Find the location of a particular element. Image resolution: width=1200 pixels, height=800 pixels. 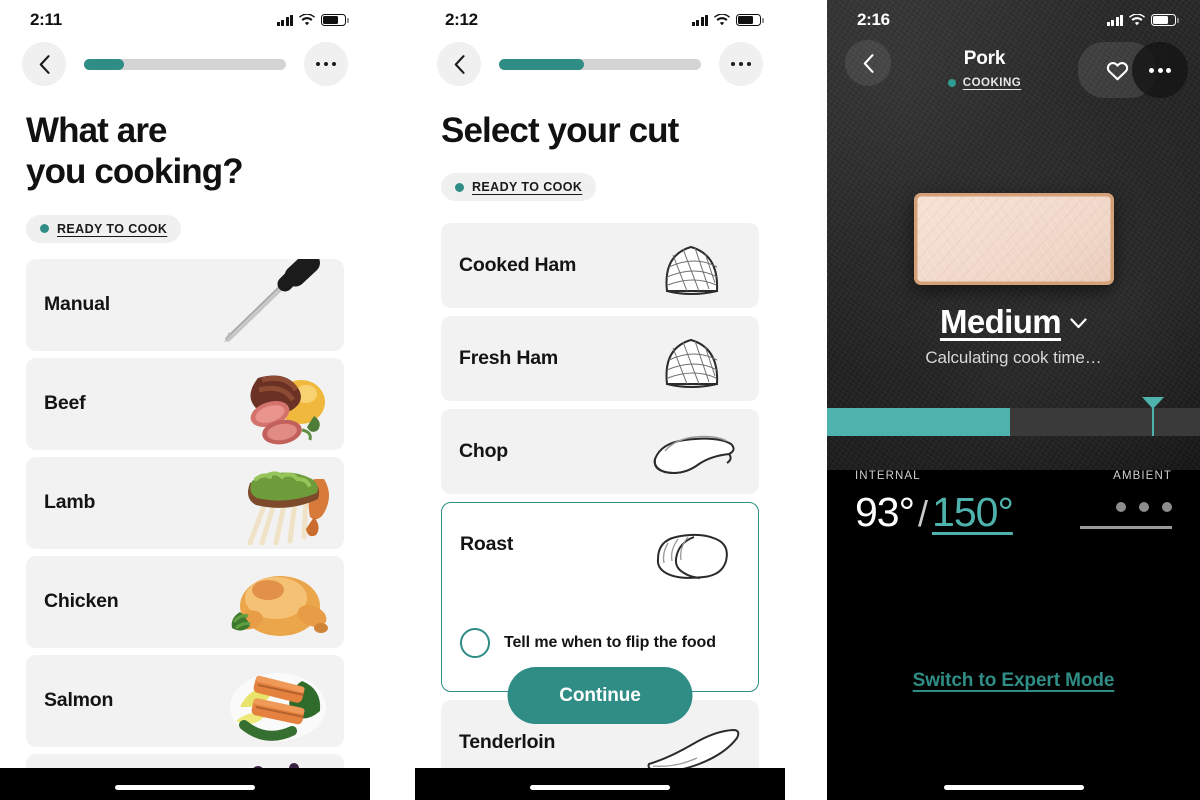

cut-item-chop: Chop is located at coordinates (600, 452).